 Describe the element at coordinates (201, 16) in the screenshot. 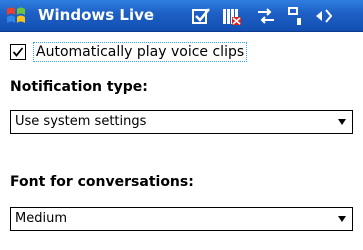

I see `checkbox-status-icon` at that location.